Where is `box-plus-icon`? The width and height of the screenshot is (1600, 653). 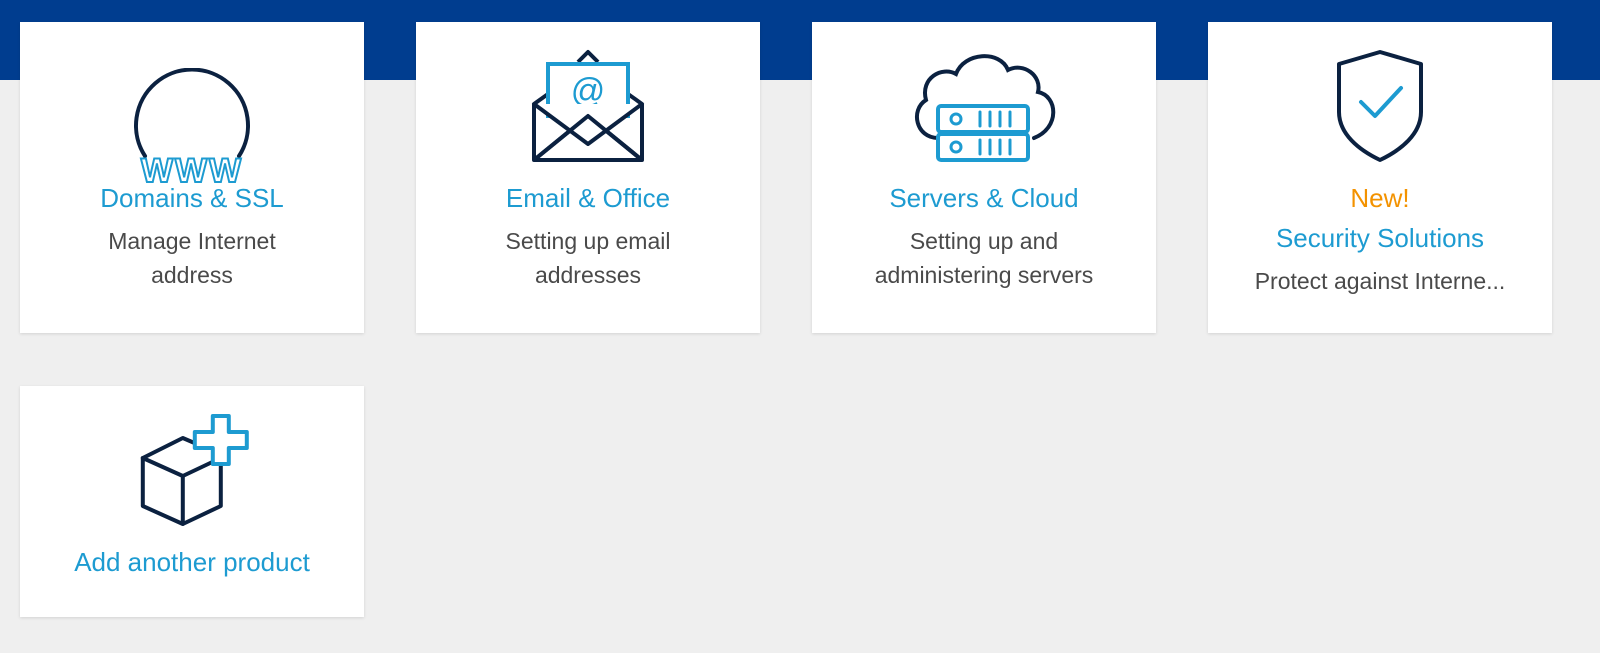
box-plus-icon is located at coordinates (194, 470).